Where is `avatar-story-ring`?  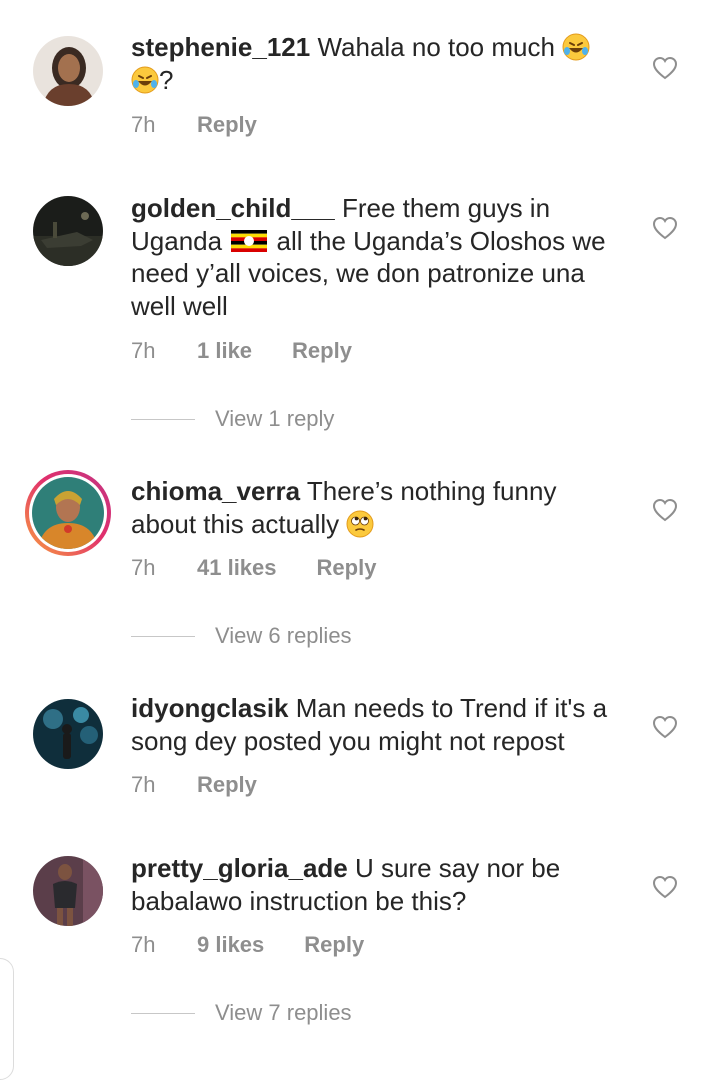 avatar-story-ring is located at coordinates (68, 513).